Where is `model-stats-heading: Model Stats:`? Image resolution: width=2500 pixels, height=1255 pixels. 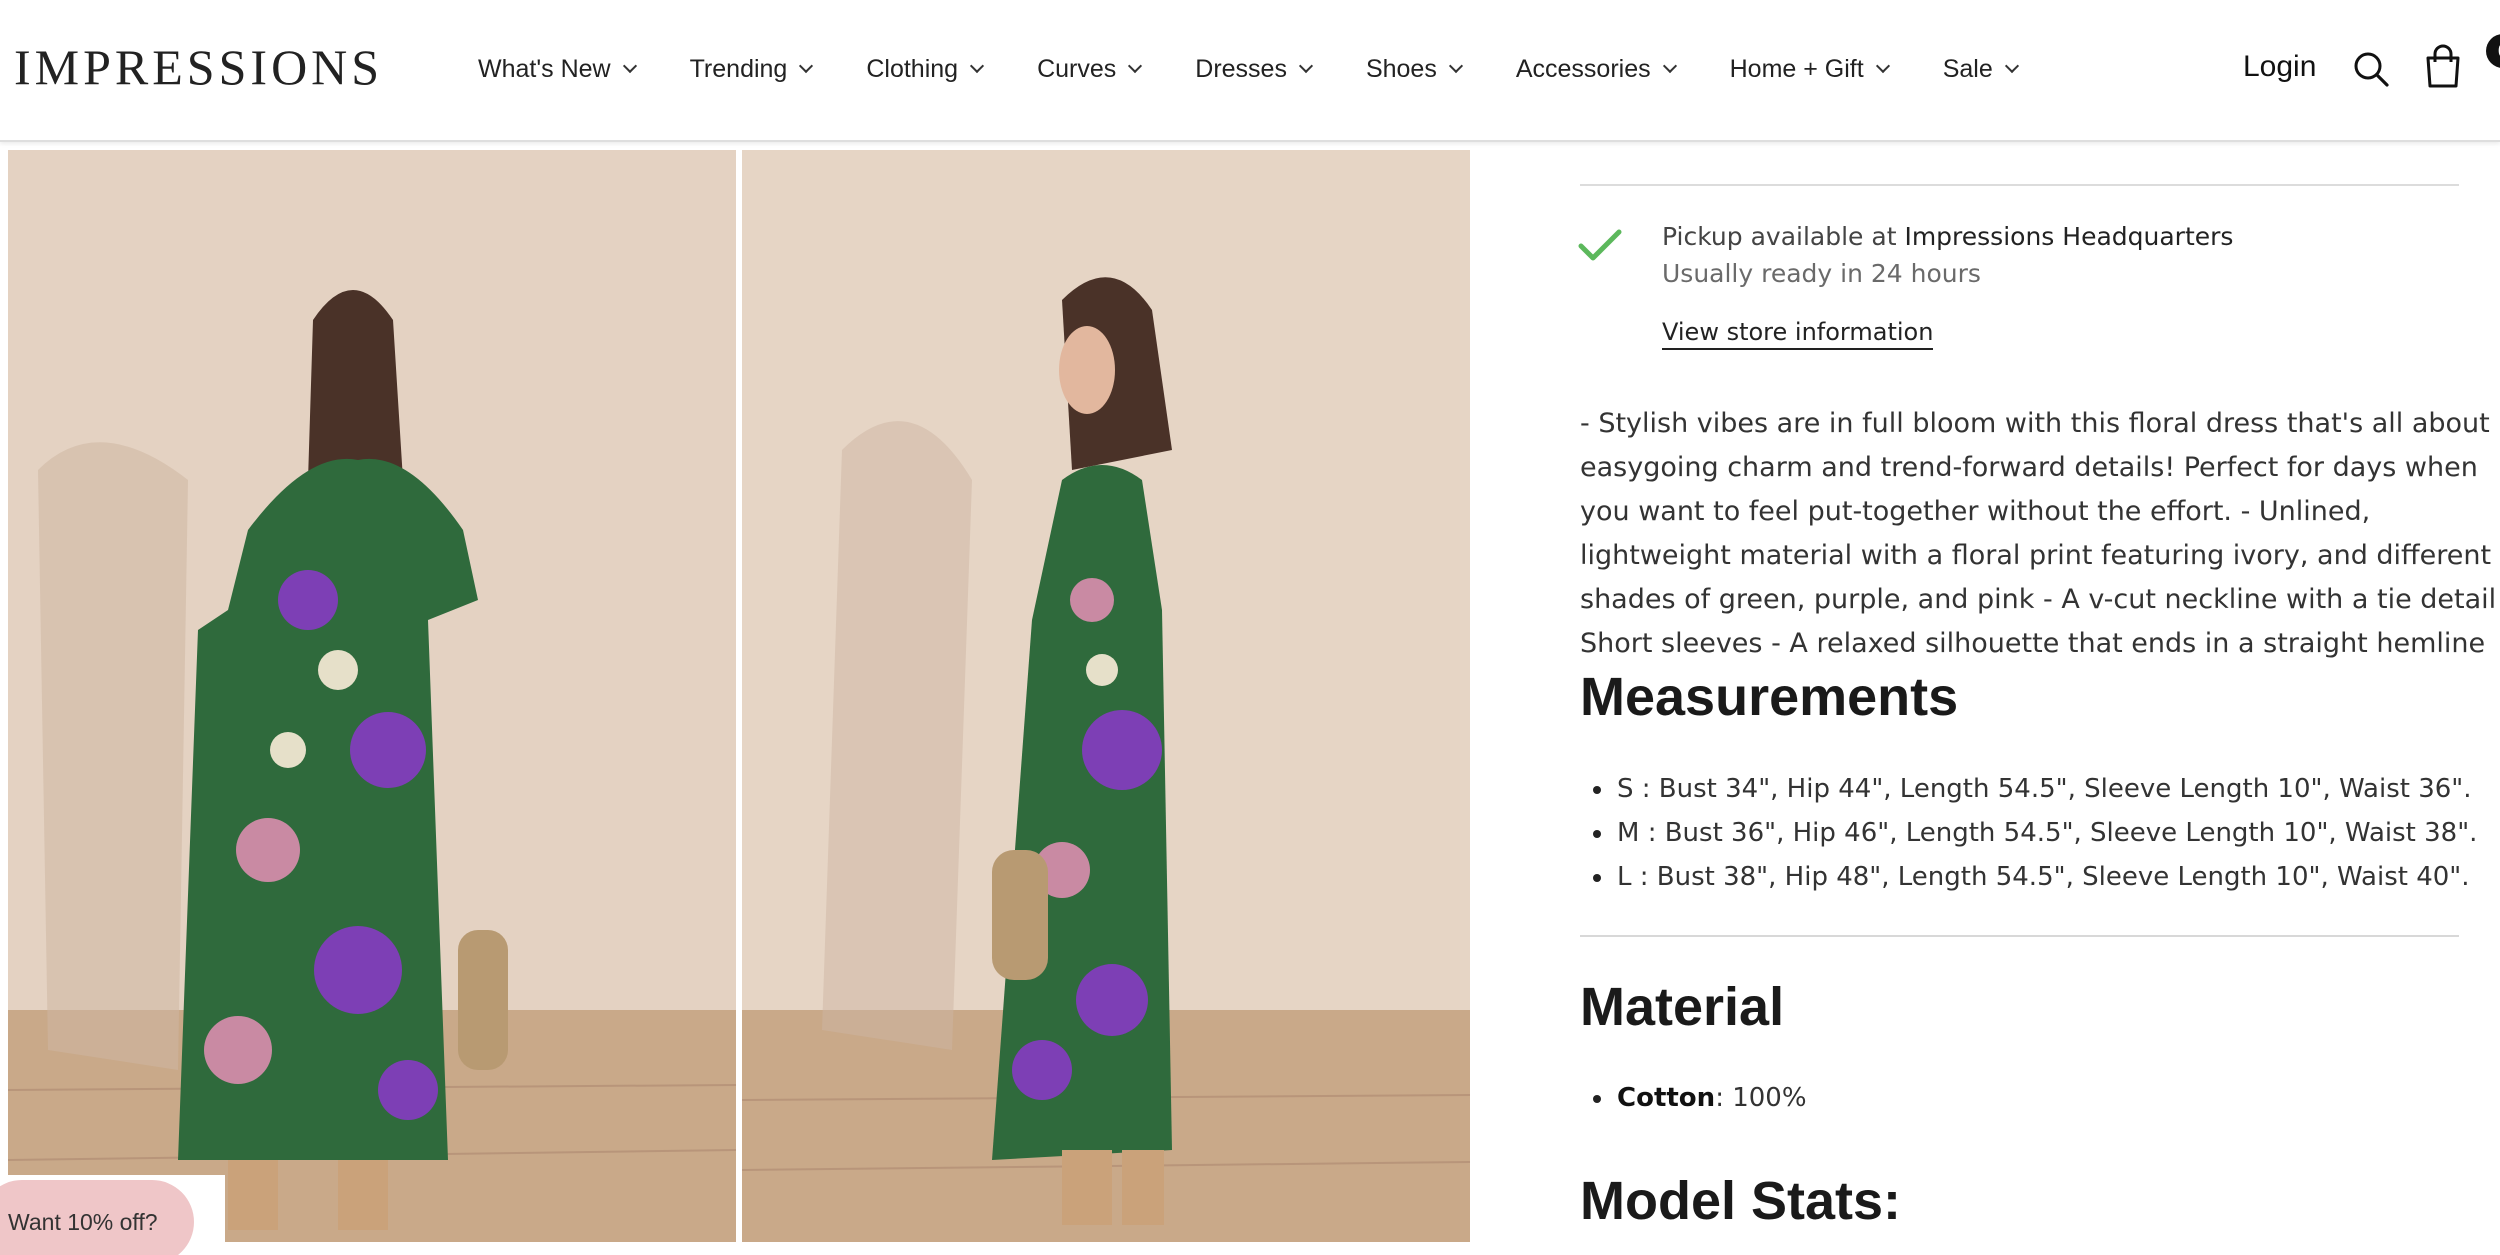
model-stats-heading: Model Stats: is located at coordinates (1741, 1201).